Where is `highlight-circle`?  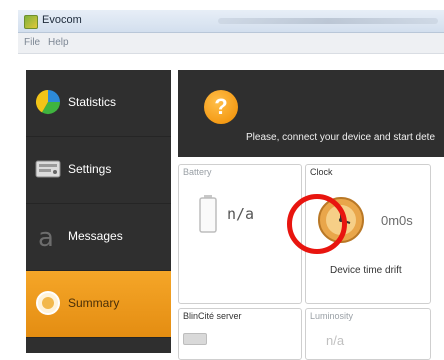
highlight-circle is located at coordinates (317, 224).